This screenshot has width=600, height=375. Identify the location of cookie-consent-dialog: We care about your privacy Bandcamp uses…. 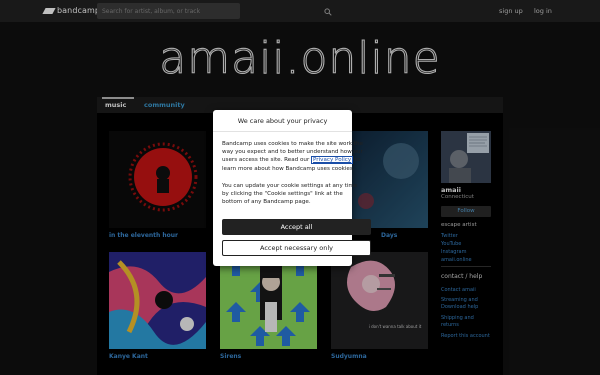
(292, 188).